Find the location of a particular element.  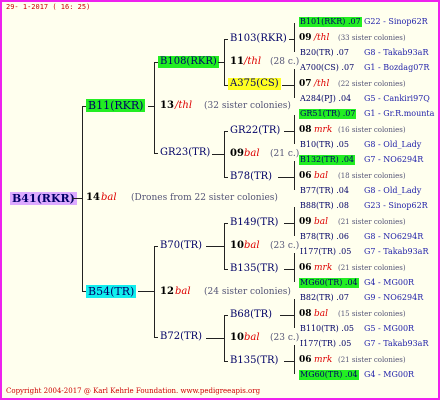

sire-id: B10(TR) .05 is located at coordinates (324, 145).